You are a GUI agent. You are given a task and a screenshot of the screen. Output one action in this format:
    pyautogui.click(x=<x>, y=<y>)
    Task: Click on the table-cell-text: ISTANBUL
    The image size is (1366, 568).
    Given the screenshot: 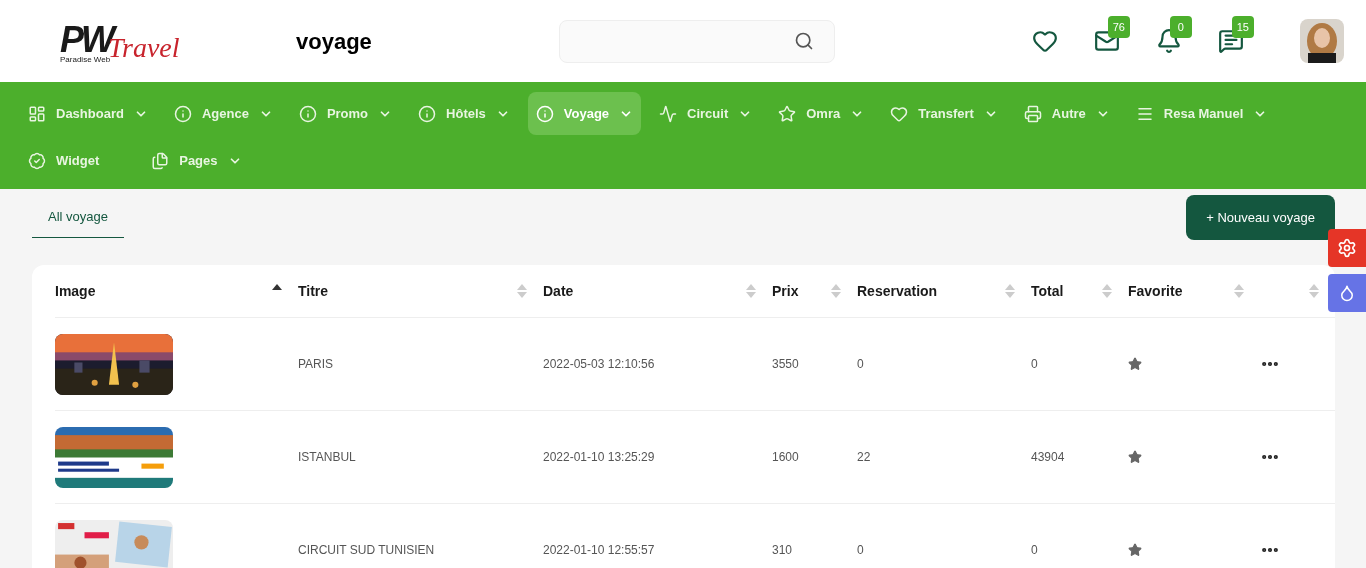 What is the action you would take?
    pyautogui.click(x=327, y=457)
    